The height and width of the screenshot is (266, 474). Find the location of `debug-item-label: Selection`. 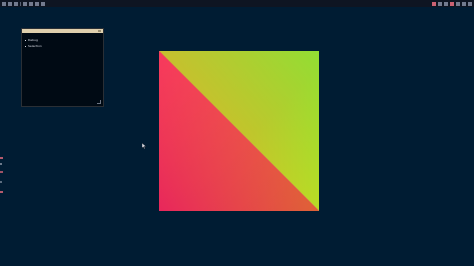

debug-item-label: Selection is located at coordinates (35, 46).